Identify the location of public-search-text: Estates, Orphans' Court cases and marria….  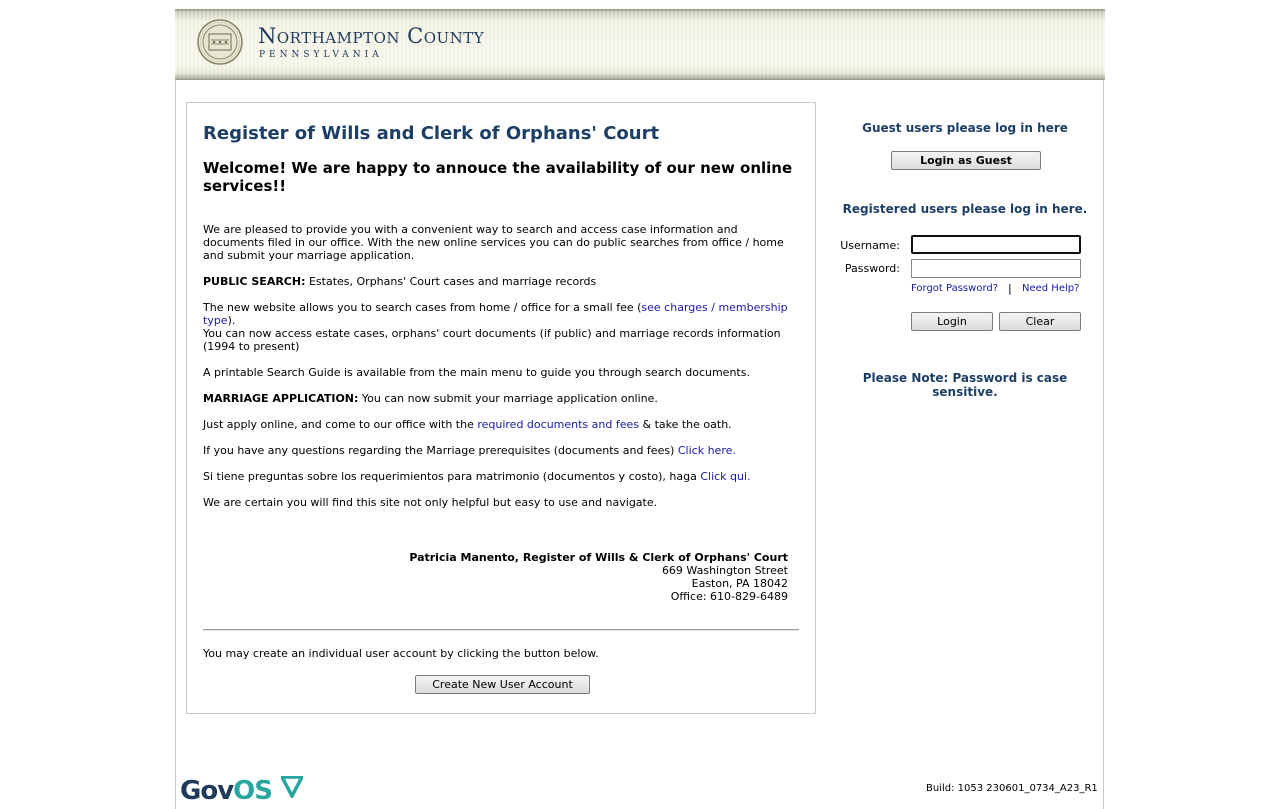
(451, 281).